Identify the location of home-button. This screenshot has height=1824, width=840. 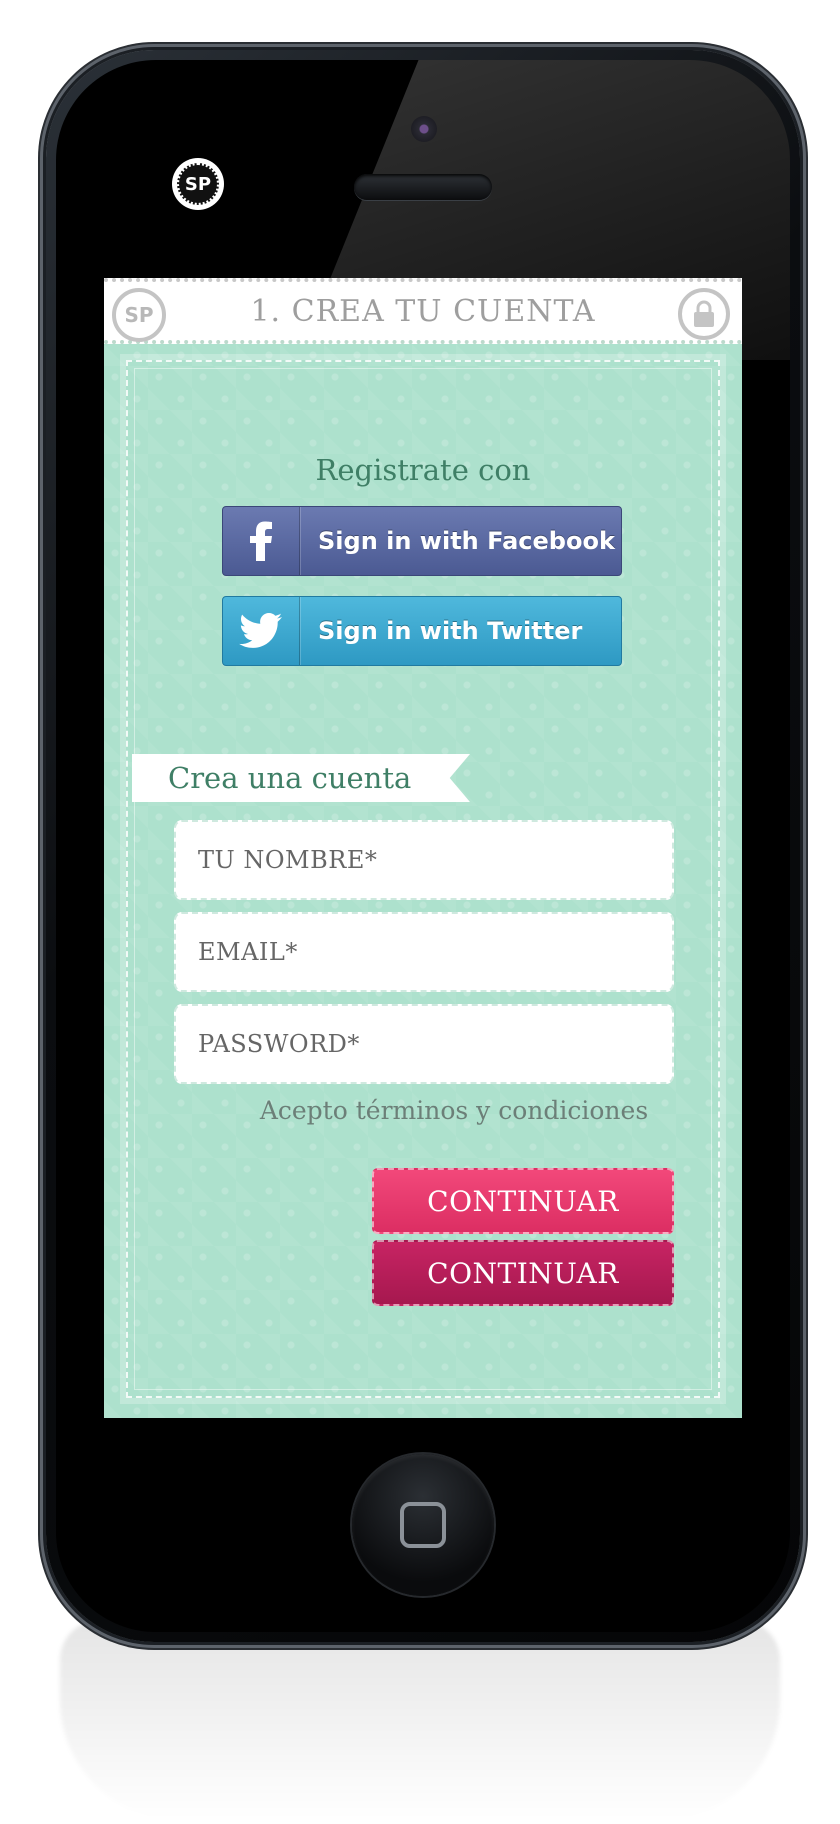
(423, 1525).